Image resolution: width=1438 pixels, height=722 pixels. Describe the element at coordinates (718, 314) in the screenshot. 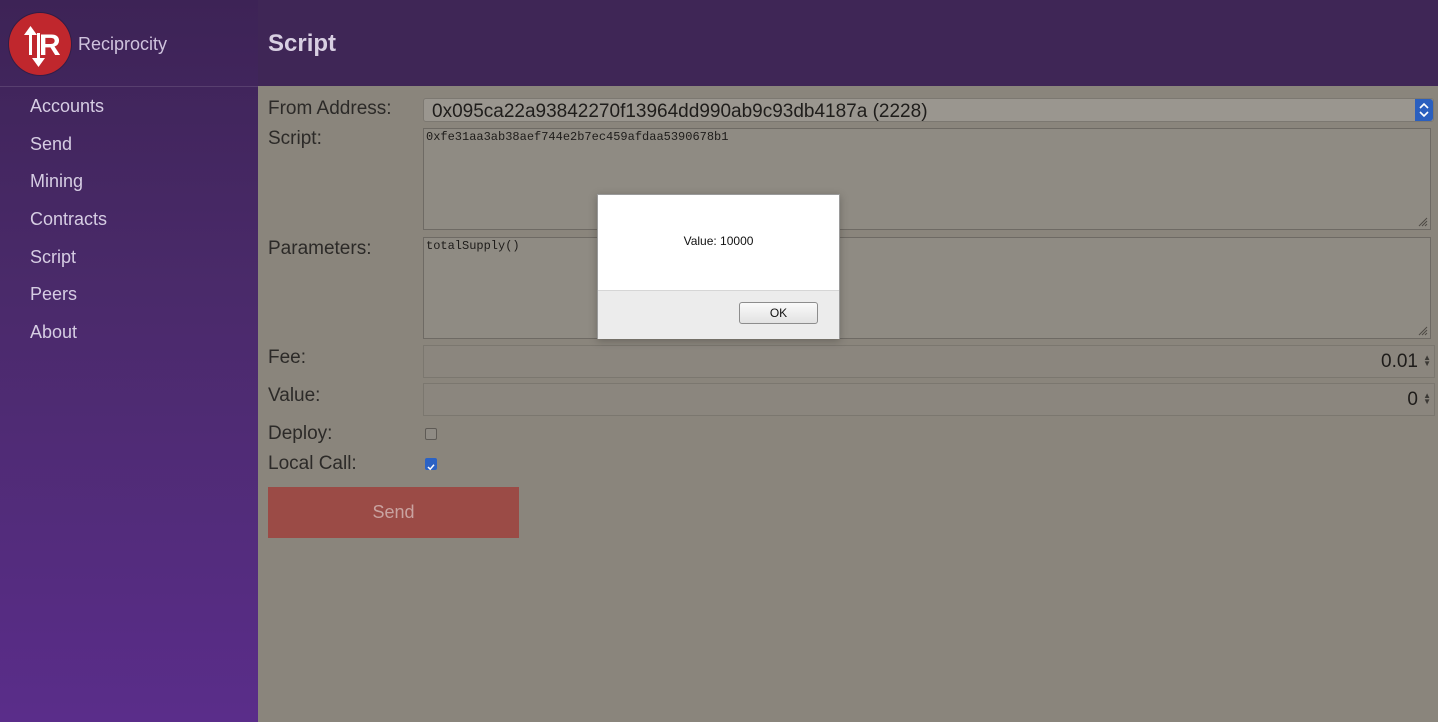

I see `alert-footer: OK` at that location.